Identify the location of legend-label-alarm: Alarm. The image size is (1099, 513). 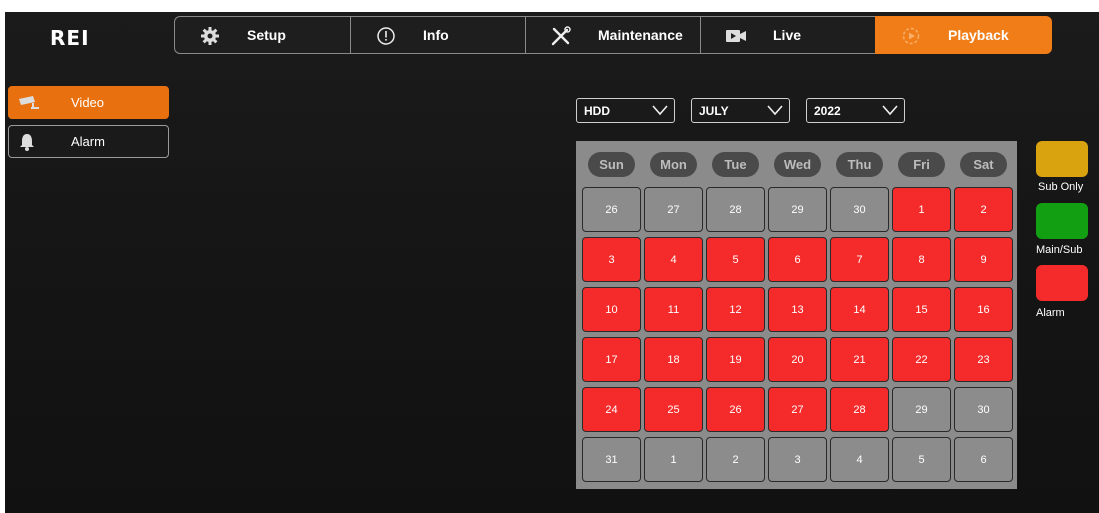
(1050, 313).